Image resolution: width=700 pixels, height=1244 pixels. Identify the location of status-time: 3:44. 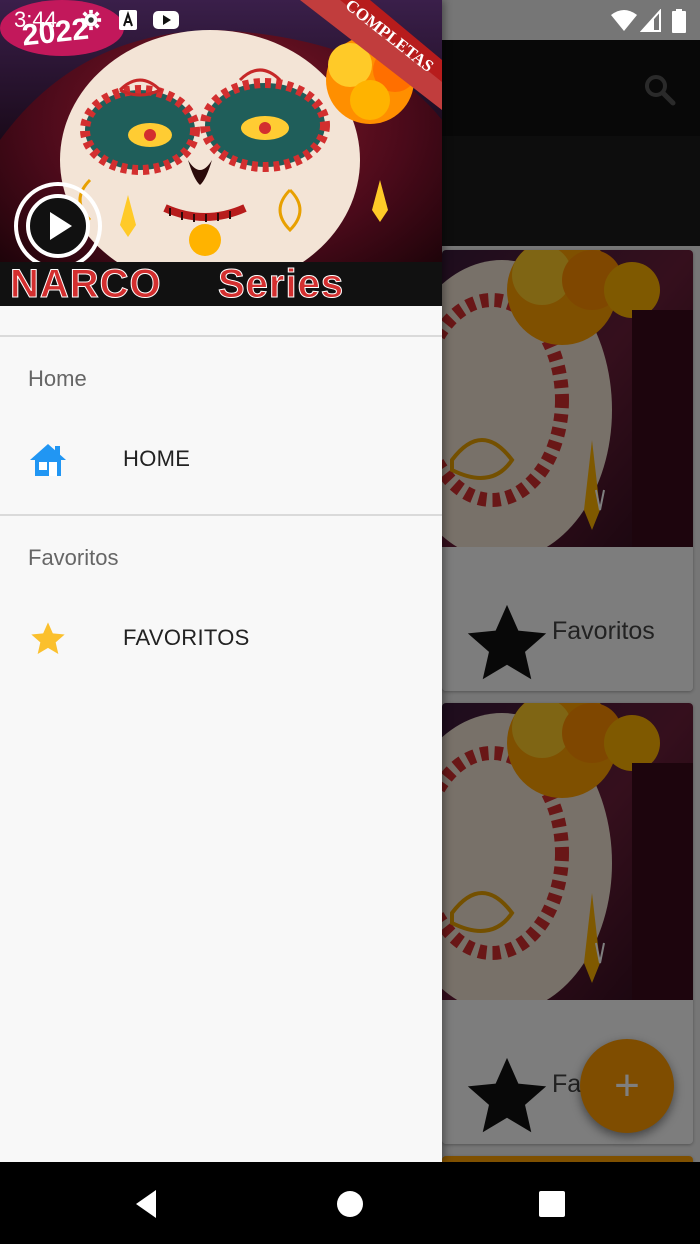
(35, 19).